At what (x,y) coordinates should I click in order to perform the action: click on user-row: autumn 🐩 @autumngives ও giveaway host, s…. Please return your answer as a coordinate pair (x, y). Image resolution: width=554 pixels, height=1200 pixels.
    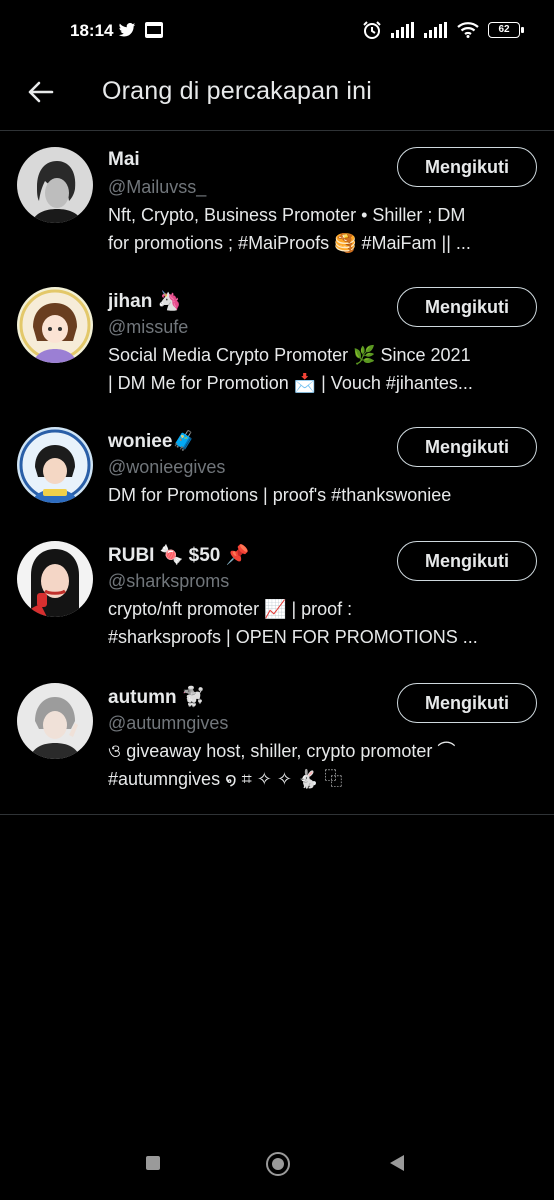
    Looking at the image, I should click on (277, 739).